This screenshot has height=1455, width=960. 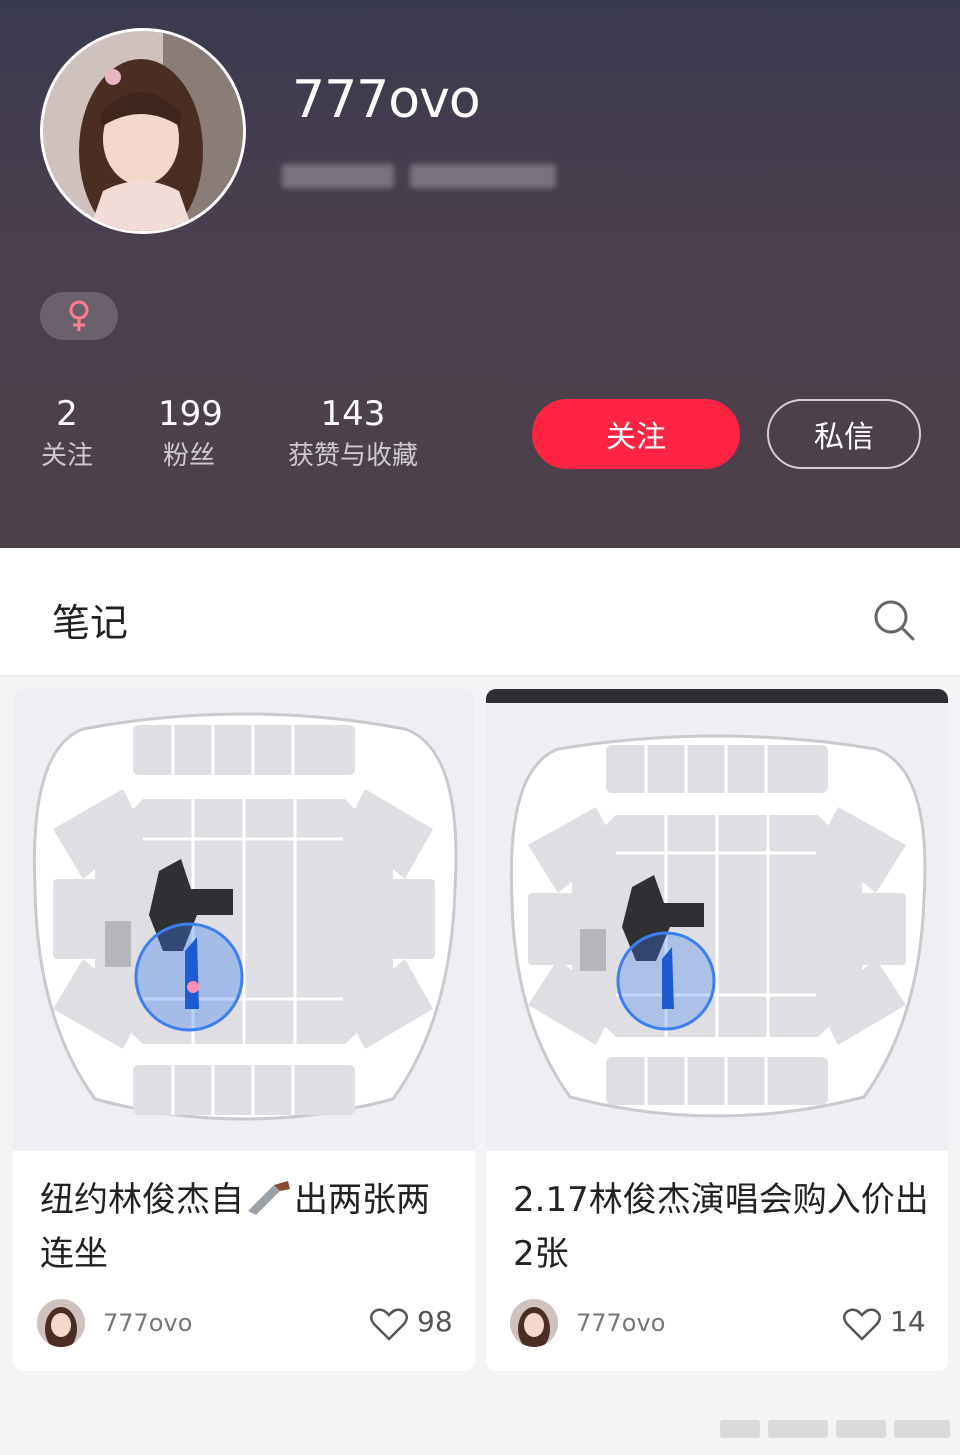 I want to click on stat-following-count: 2, so click(x=67, y=414).